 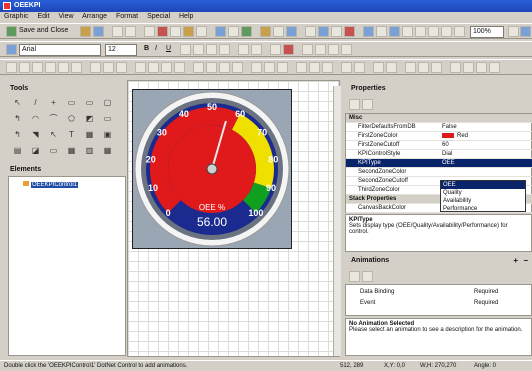 I want to click on menu-special: Special, so click(x=158, y=16).